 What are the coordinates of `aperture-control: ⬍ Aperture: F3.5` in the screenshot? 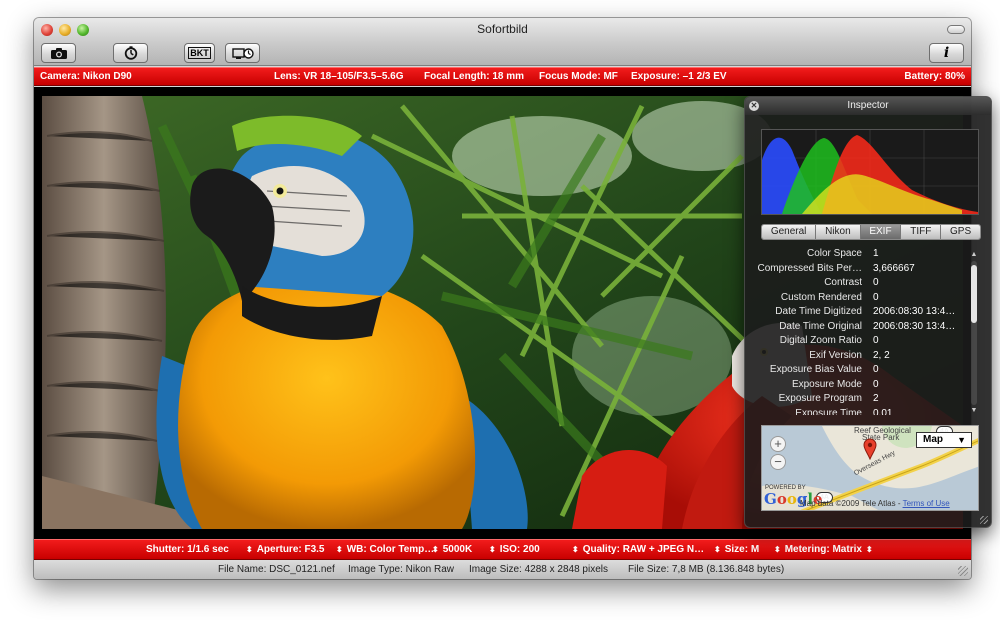 It's located at (285, 549).